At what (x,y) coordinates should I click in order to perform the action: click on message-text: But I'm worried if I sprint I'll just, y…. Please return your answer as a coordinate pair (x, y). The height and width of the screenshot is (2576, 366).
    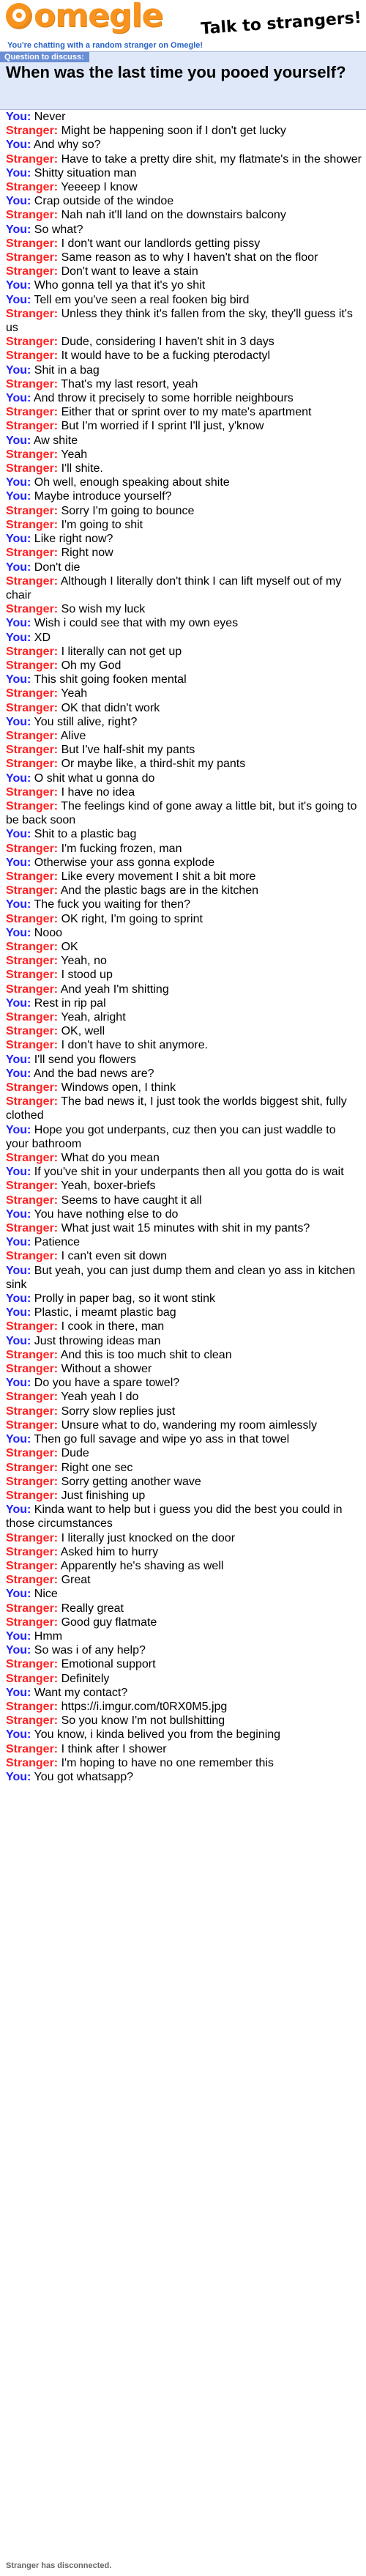
    Looking at the image, I should click on (161, 426).